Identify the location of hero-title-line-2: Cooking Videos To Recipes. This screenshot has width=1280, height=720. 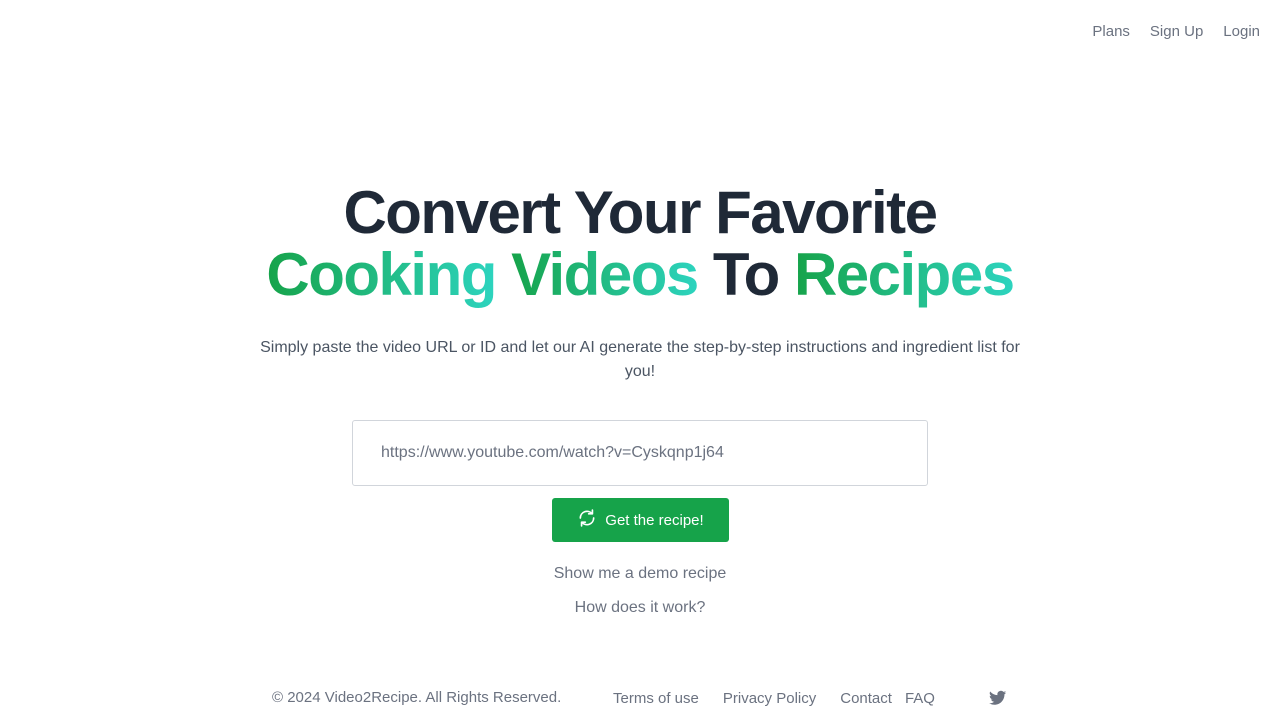
(640, 275).